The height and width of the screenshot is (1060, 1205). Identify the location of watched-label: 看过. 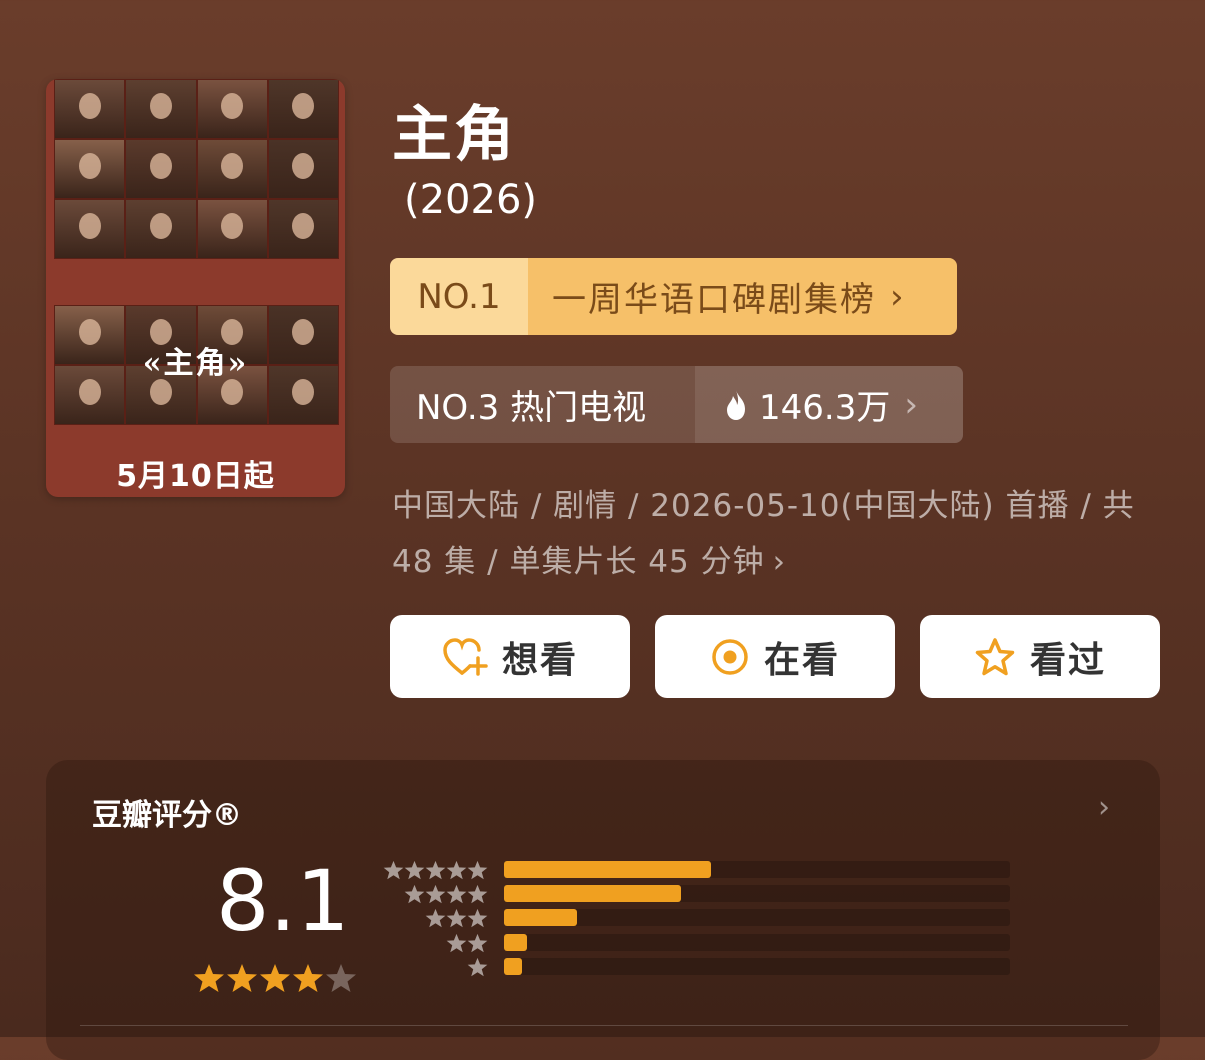
(1067, 660).